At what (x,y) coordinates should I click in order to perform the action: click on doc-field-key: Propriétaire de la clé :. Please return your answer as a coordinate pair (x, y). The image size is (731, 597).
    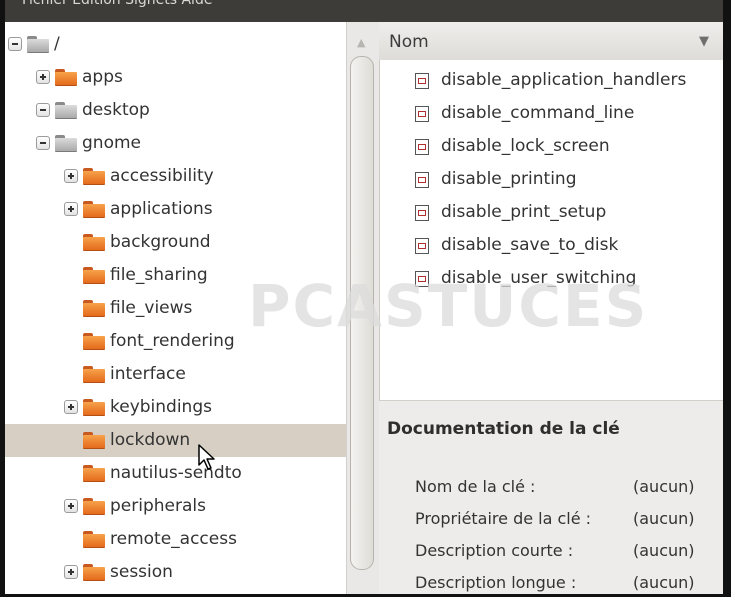
    Looking at the image, I should click on (503, 518).